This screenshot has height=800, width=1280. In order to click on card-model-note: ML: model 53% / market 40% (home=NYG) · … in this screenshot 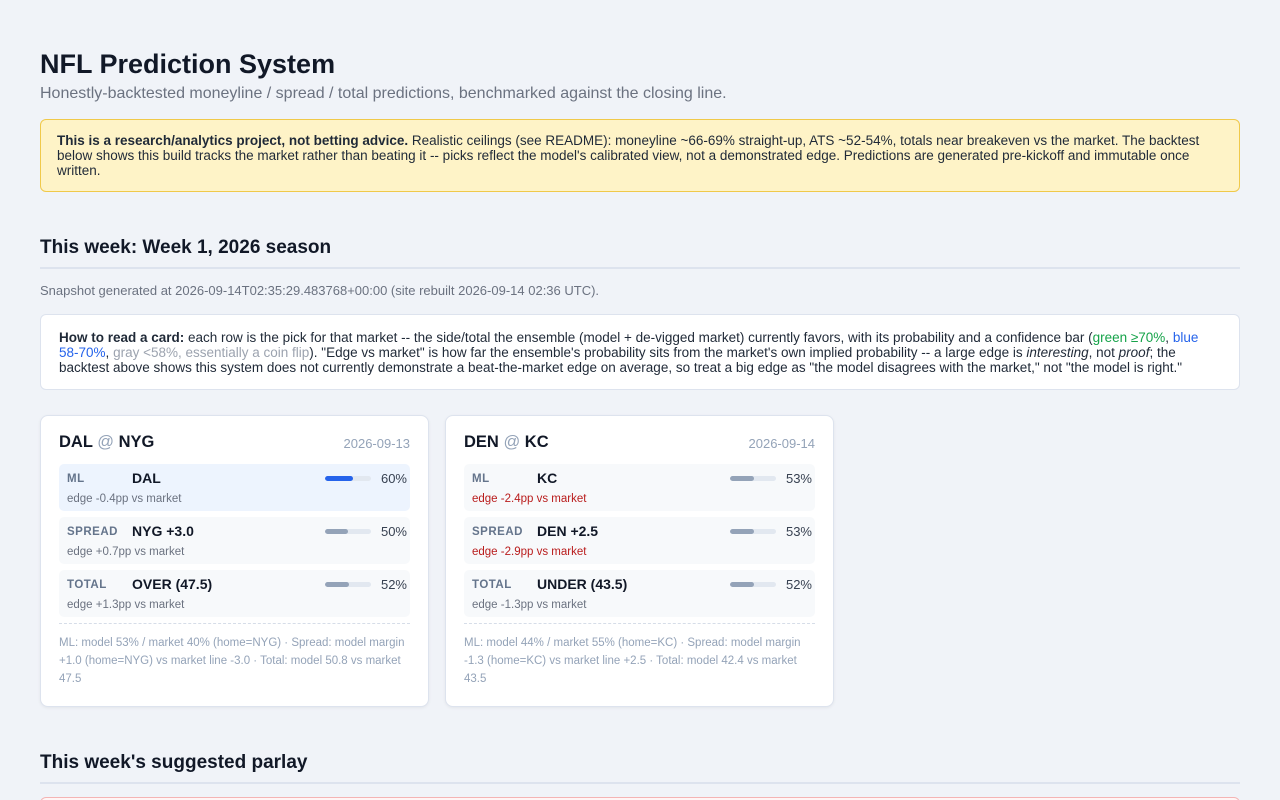, I will do `click(234, 655)`.